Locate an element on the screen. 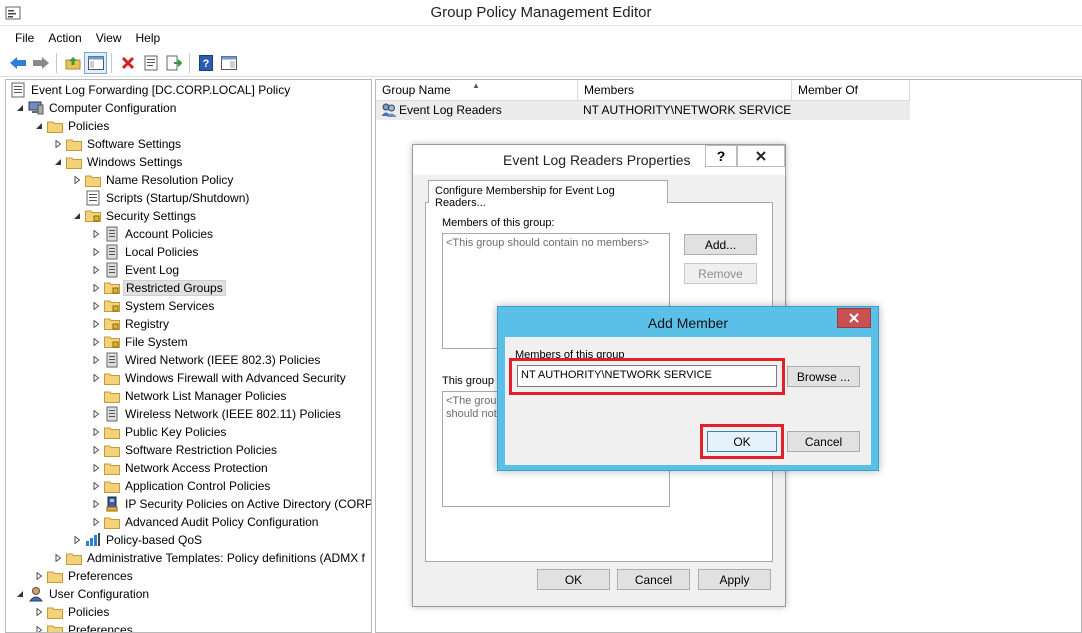  menu-file: File is located at coordinates (24, 38).